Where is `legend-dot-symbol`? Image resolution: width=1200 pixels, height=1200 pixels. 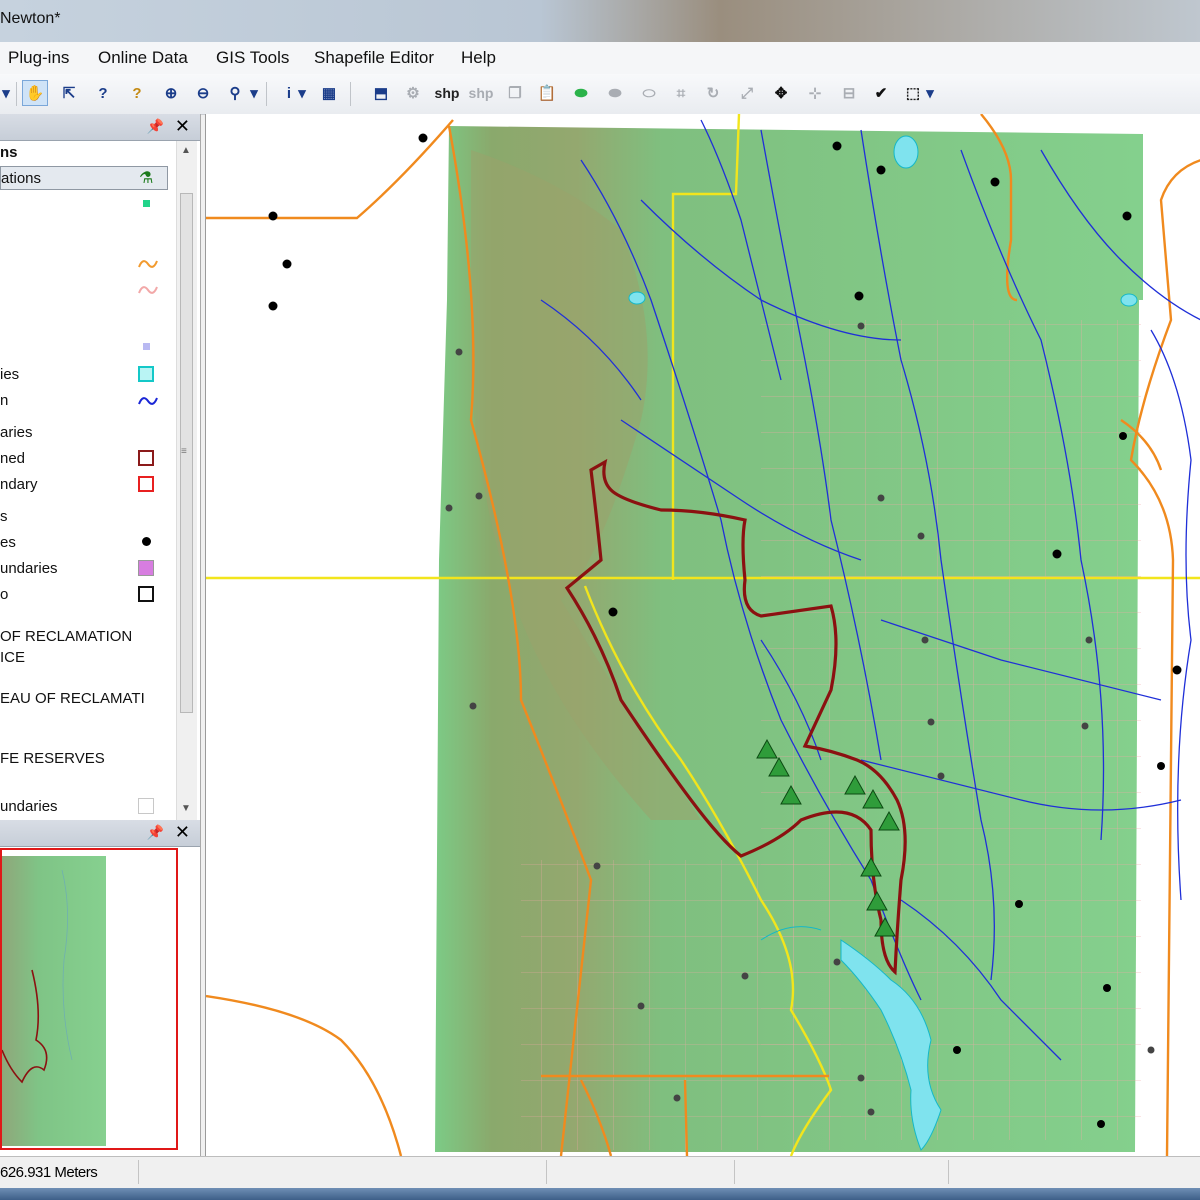
legend-dot-symbol is located at coordinates (146, 541).